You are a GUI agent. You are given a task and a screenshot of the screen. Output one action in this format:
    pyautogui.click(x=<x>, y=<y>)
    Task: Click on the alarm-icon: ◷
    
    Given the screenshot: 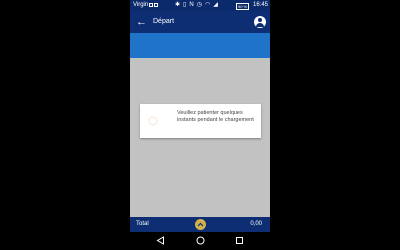 What is the action you would take?
    pyautogui.click(x=199, y=5)
    